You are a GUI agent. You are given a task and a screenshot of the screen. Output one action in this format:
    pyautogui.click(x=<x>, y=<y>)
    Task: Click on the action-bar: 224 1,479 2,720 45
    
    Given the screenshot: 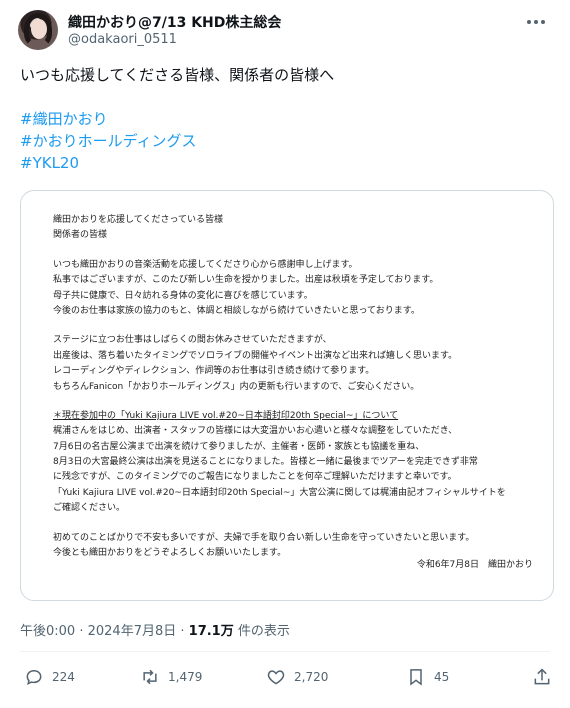 What is the action you would take?
    pyautogui.click(x=285, y=677)
    